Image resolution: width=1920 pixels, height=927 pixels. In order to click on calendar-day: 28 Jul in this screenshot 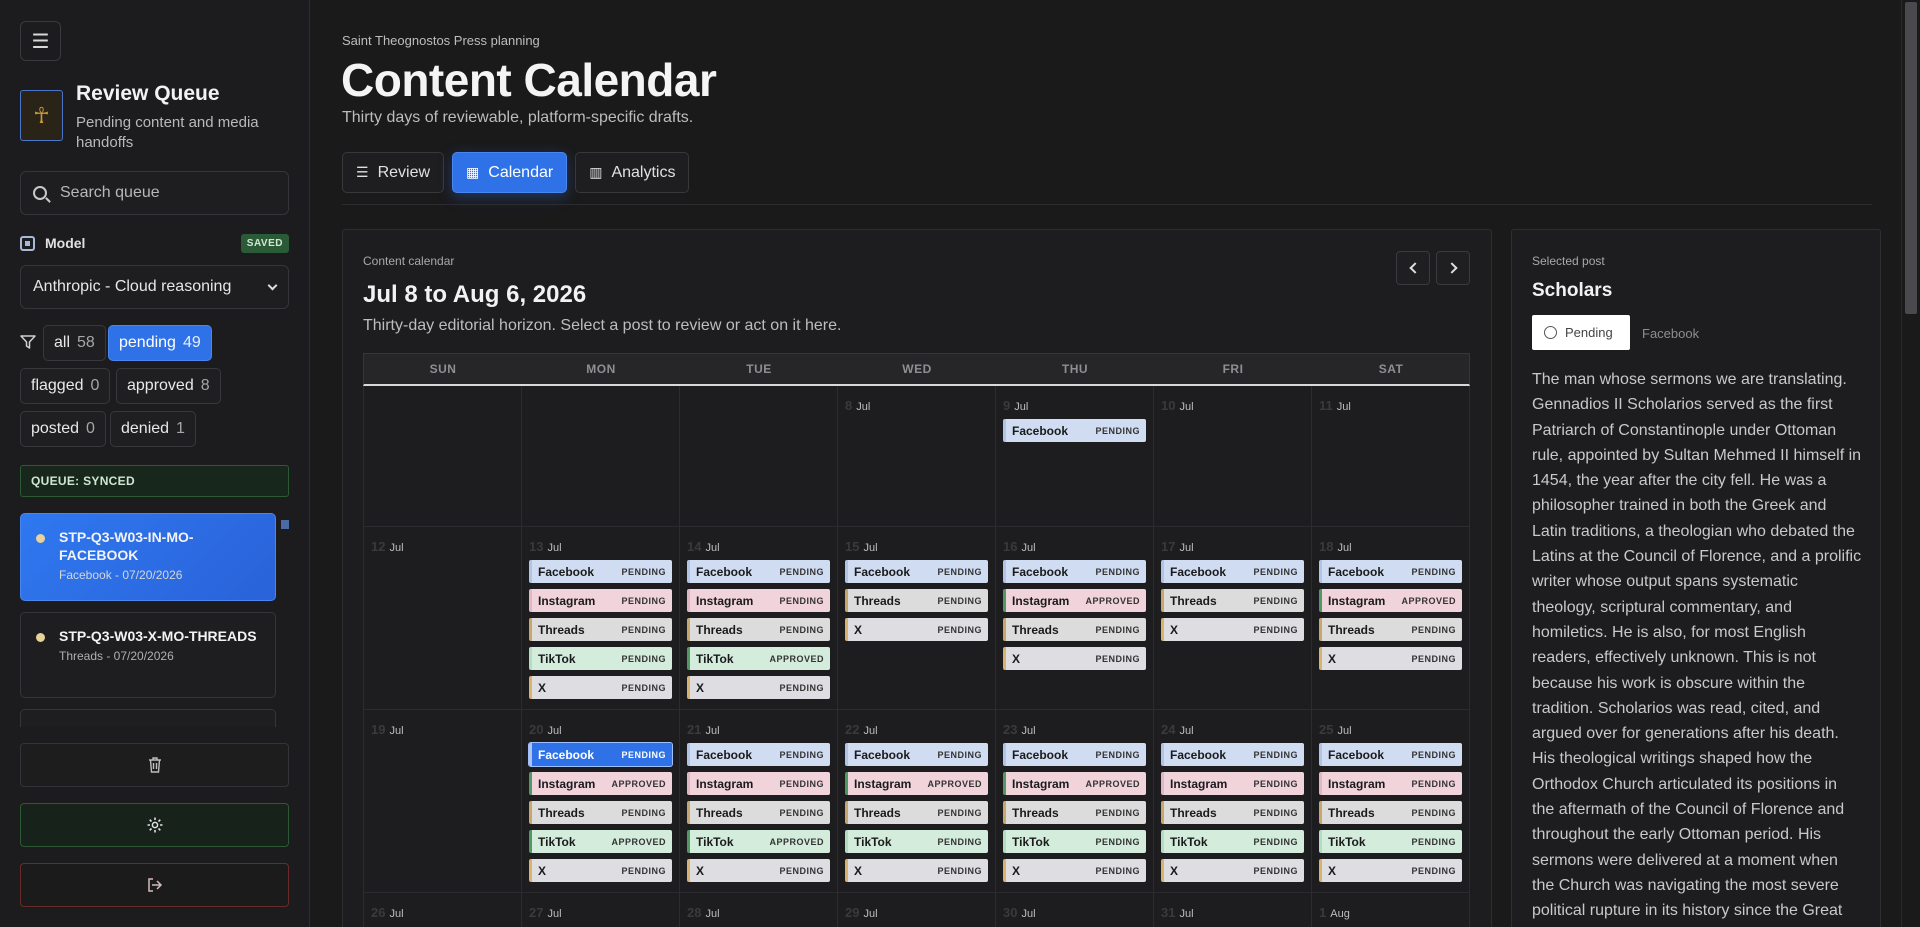, I will do `click(759, 910)`.